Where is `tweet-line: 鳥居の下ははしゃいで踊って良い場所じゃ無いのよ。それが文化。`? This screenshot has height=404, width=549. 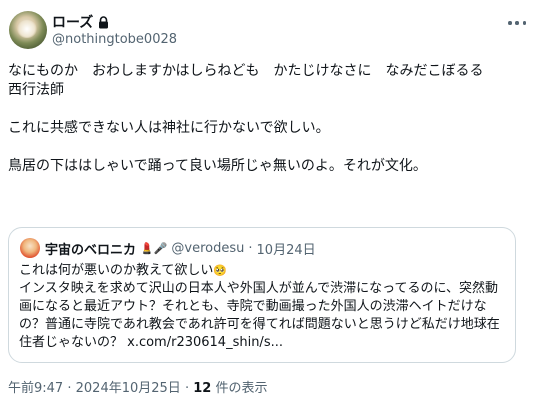 tweet-line: 鳥居の下ははしゃいで踊って良い場所じゃ無いのよ。それが文化。 is located at coordinates (217, 166).